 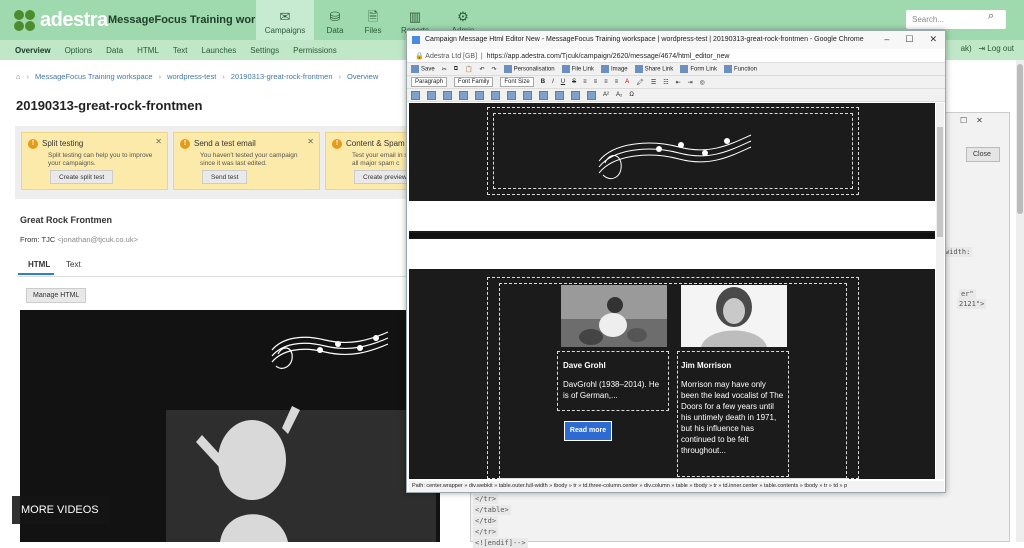 What do you see at coordinates (585, 82) in the screenshot?
I see `align-left-icon: ≡` at bounding box center [585, 82].